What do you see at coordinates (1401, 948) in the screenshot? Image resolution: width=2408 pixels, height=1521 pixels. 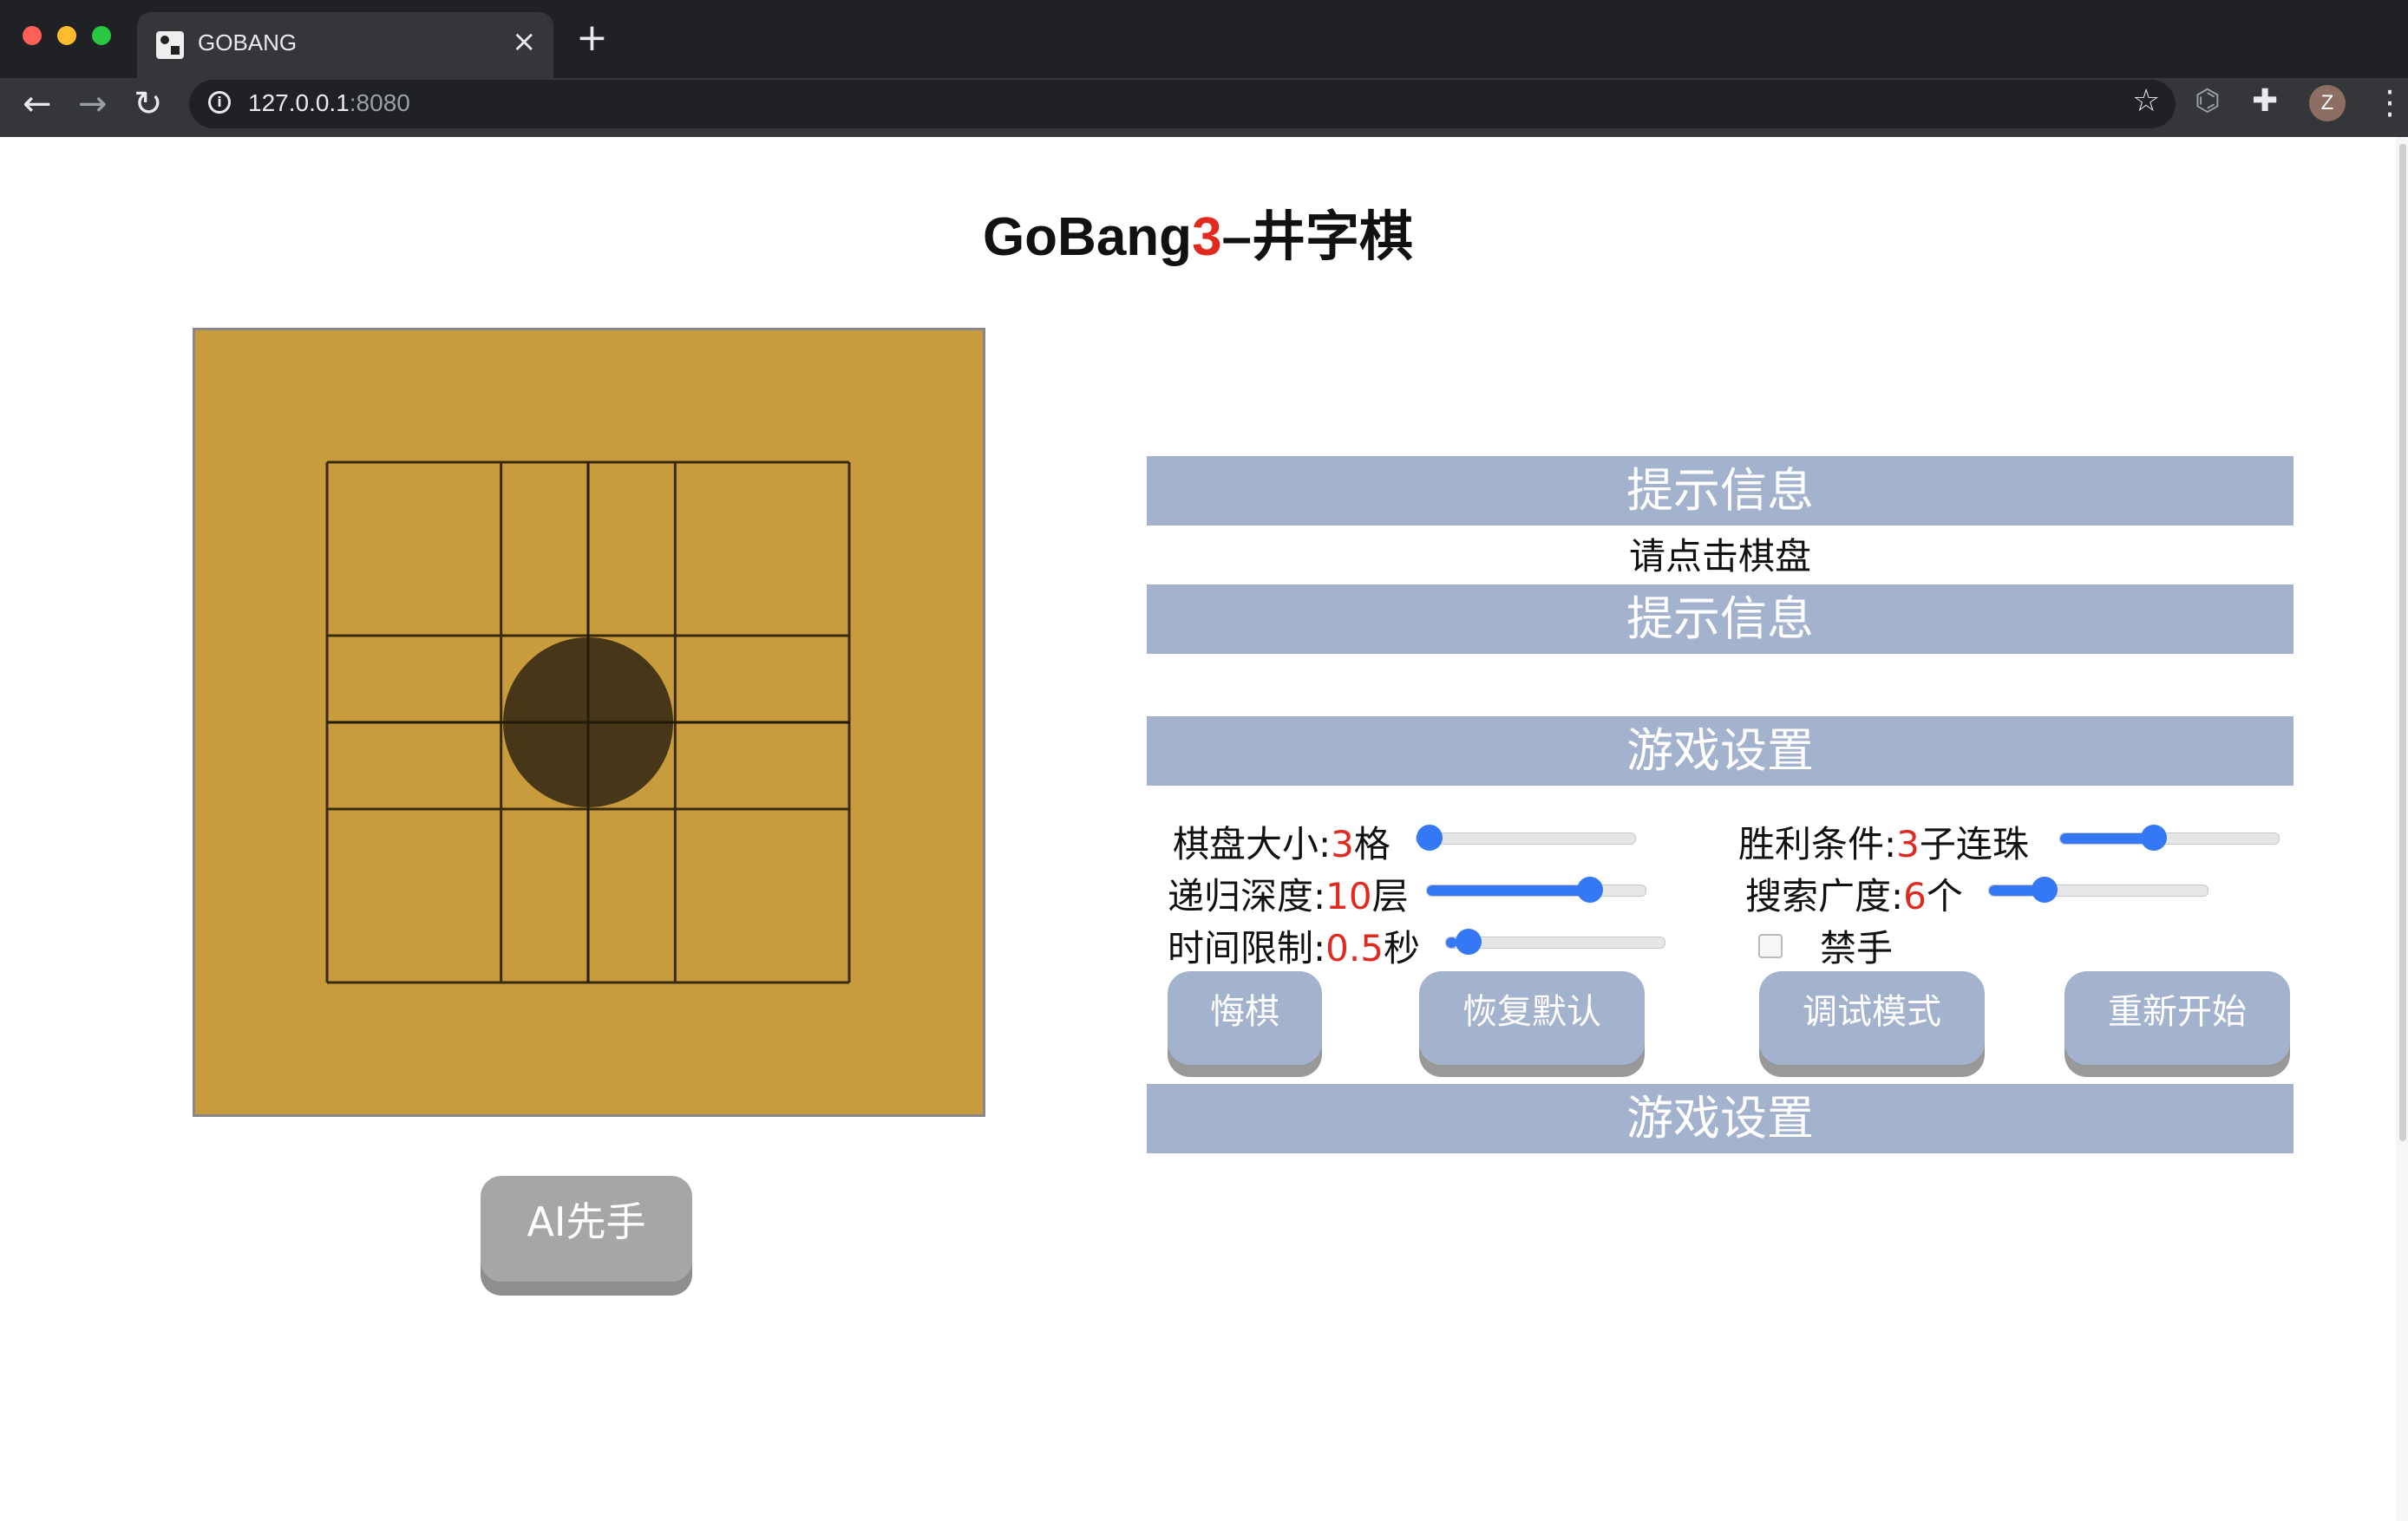 I see `time-limit-unit: 秒` at bounding box center [1401, 948].